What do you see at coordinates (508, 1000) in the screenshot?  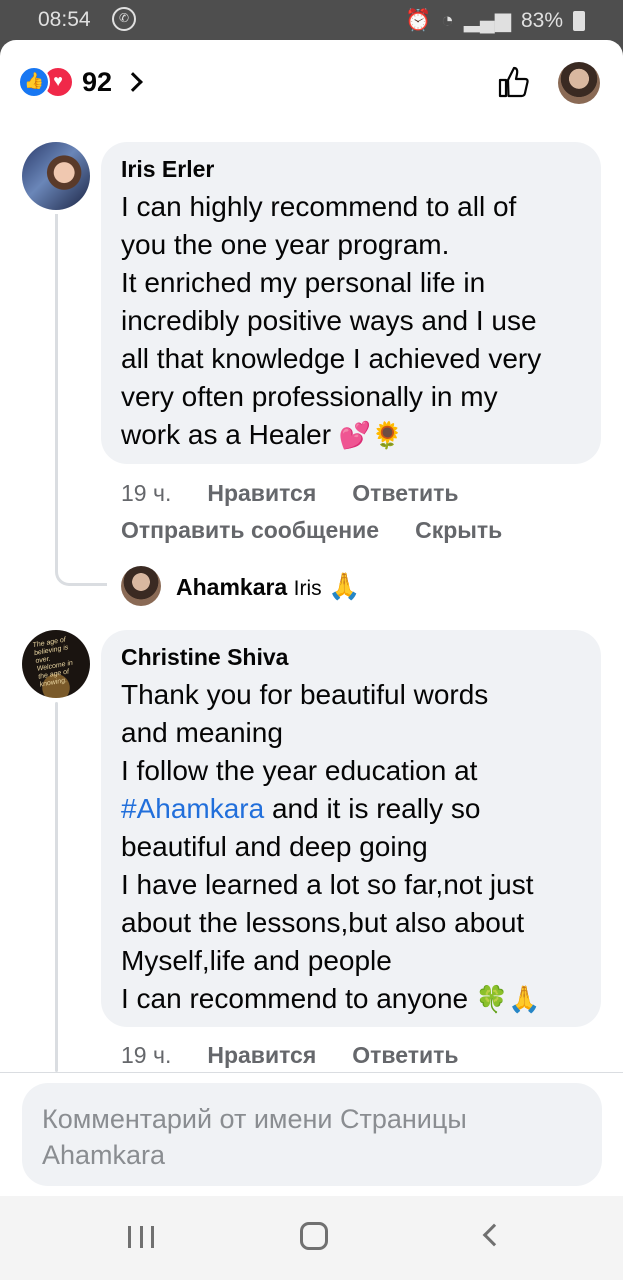 I see `clover-pray-emoji: 🍀🙏` at bounding box center [508, 1000].